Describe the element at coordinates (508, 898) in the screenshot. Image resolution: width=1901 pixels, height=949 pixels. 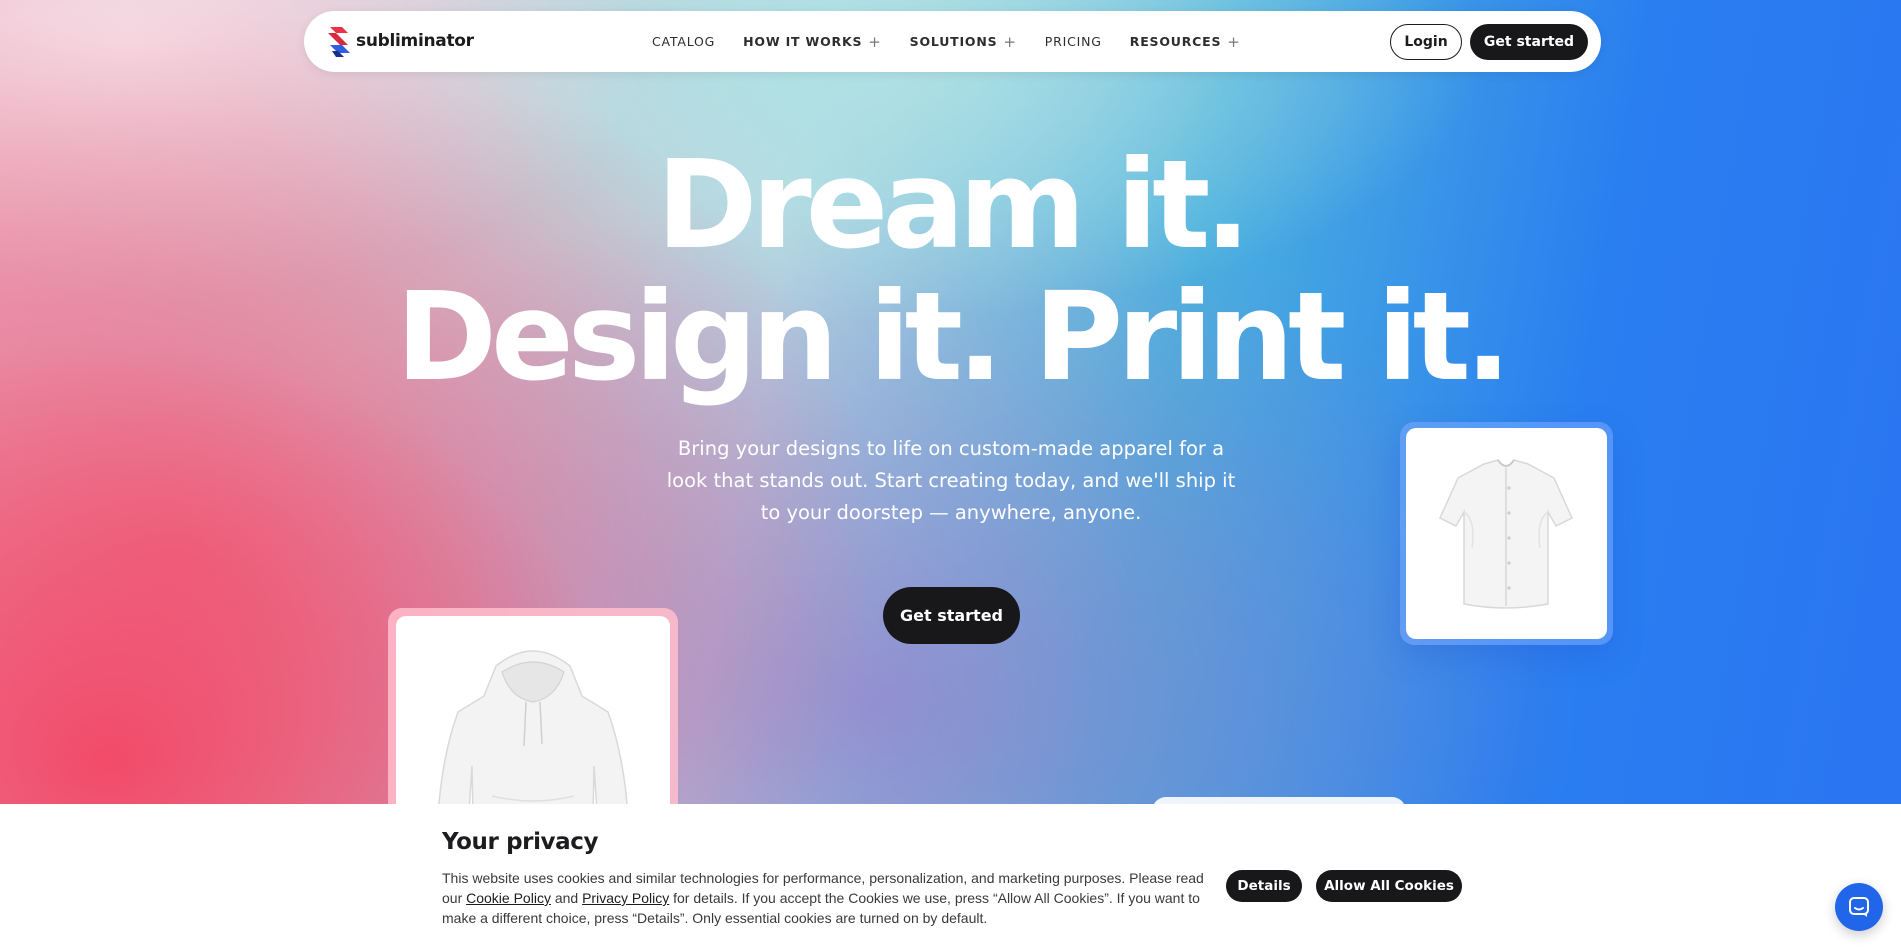
I see `cookie-policy-link: Cookie Policy` at that location.